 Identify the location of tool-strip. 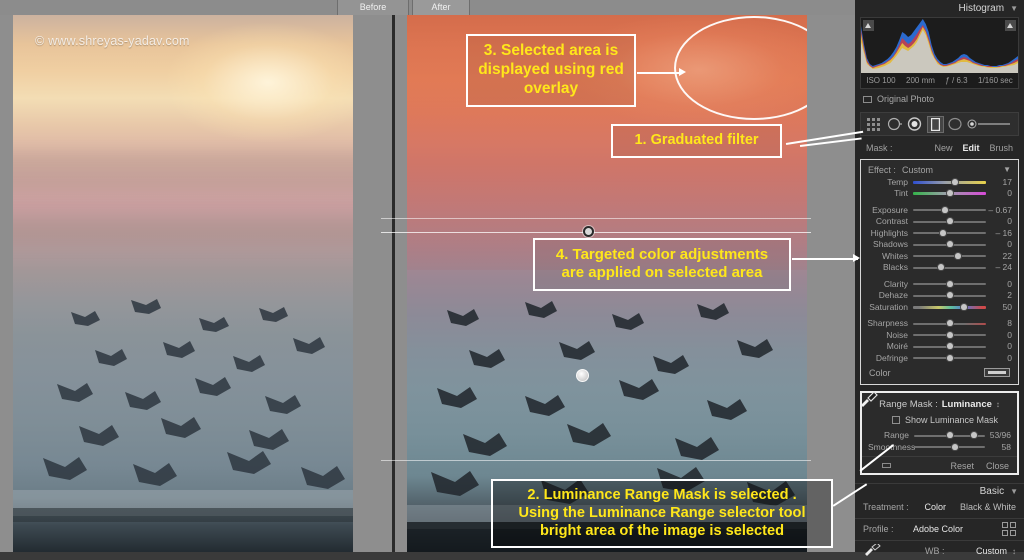
(939, 124).